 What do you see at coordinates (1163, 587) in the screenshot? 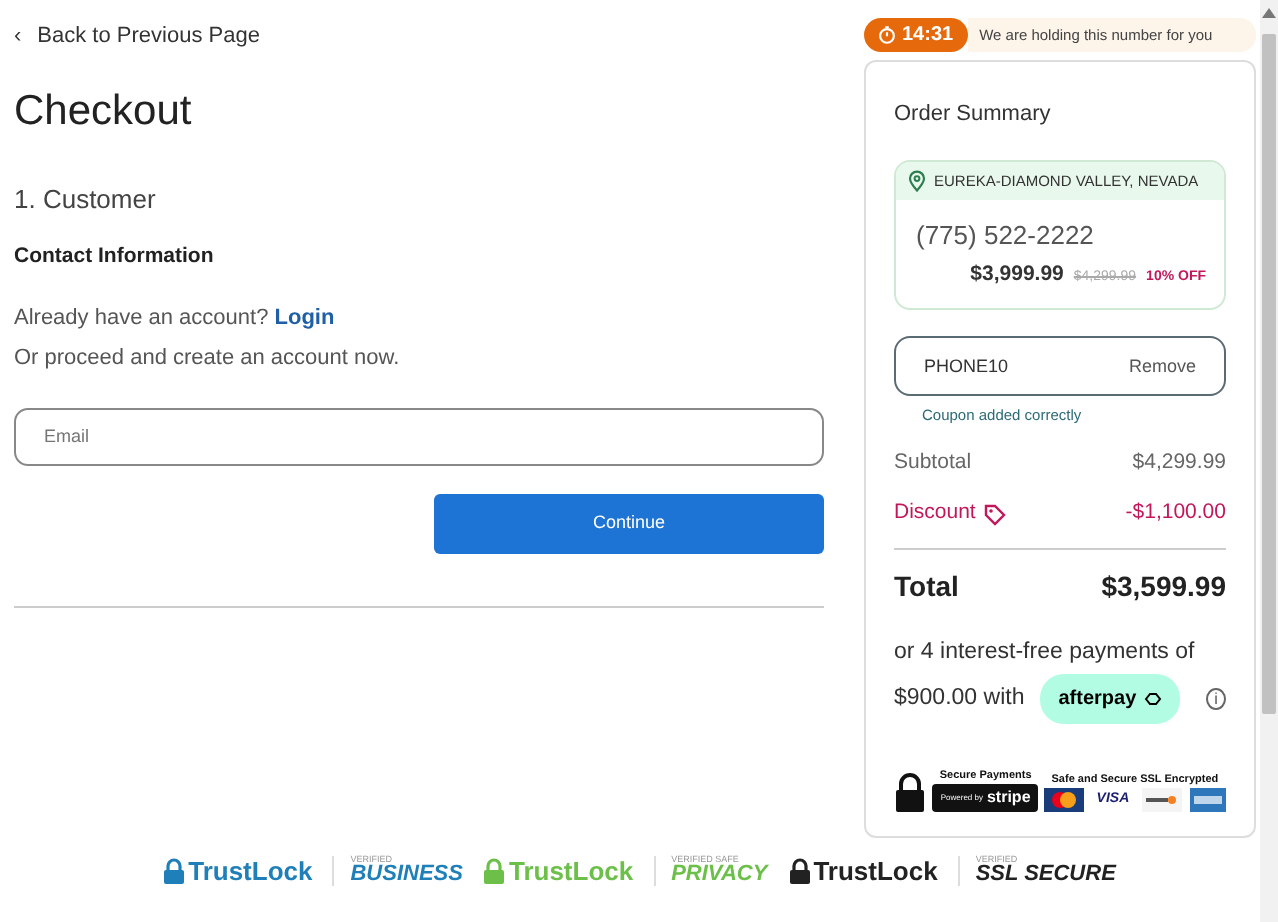
I see `total-amount: $3,599.99` at bounding box center [1163, 587].